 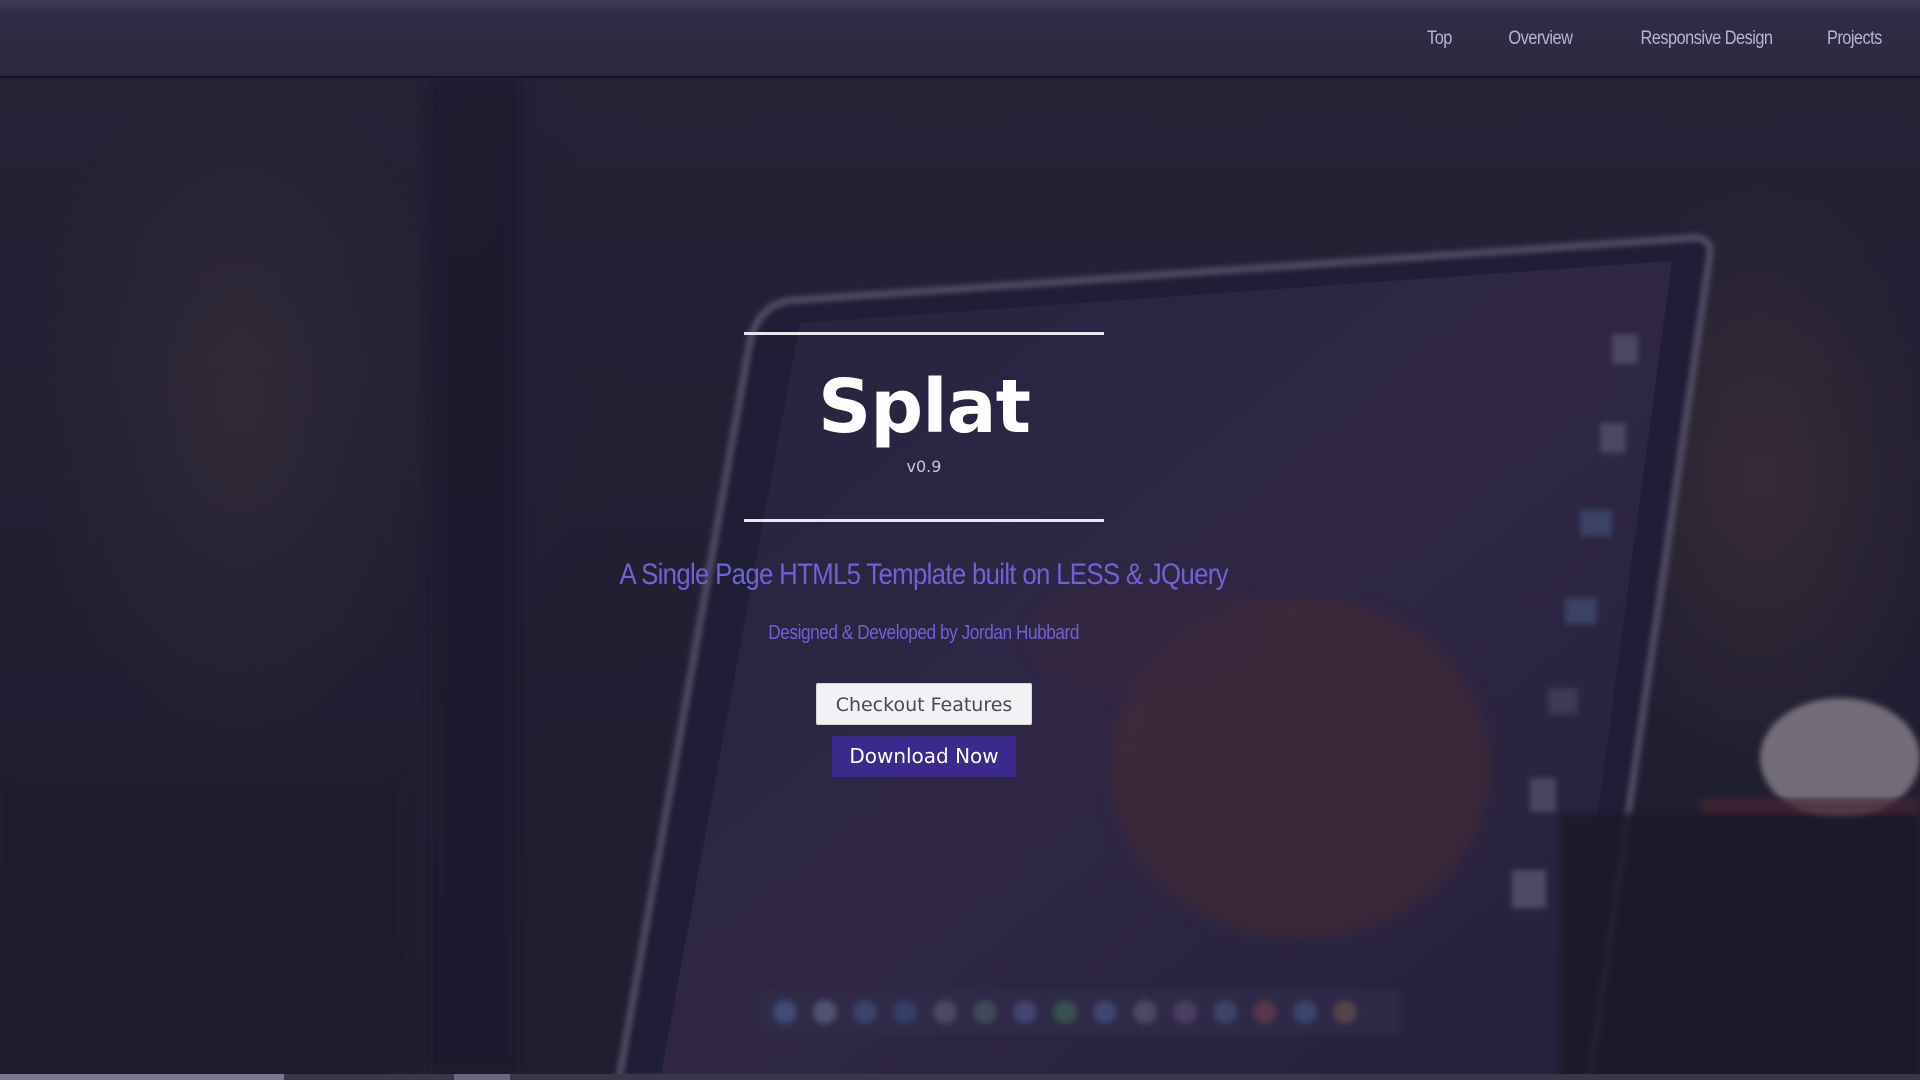 What do you see at coordinates (924, 704) in the screenshot?
I see `checkout-features-button: Checkout Features` at bounding box center [924, 704].